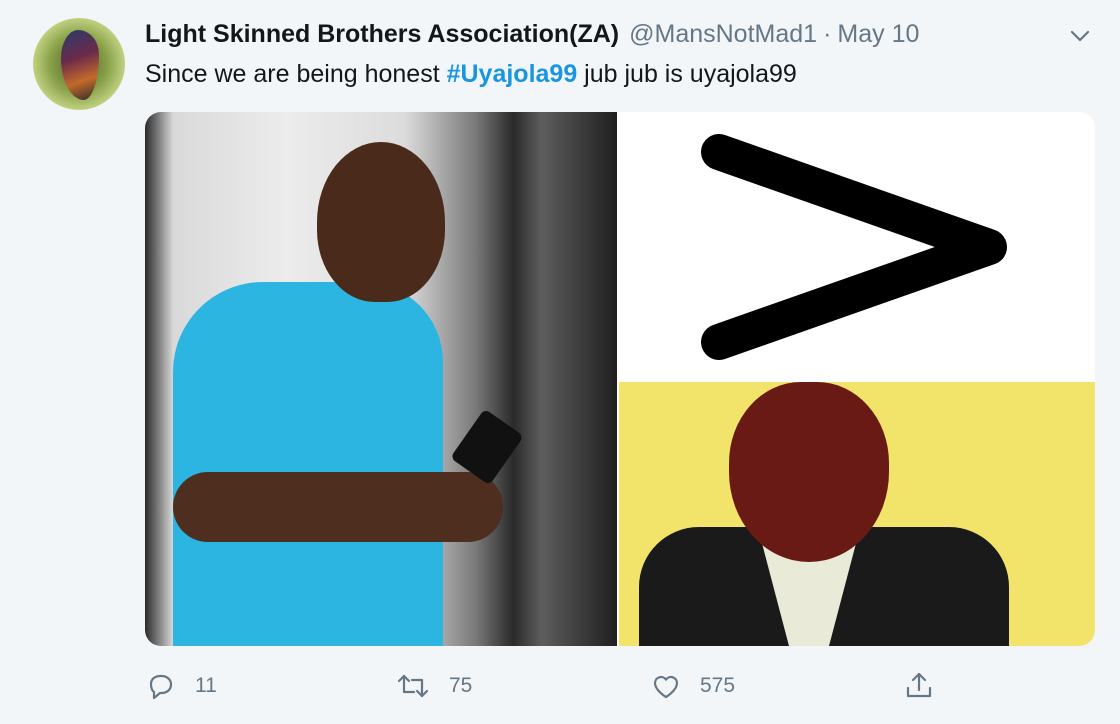  I want to click on tweet-text-before: Since we are being honest, so click(296, 74).